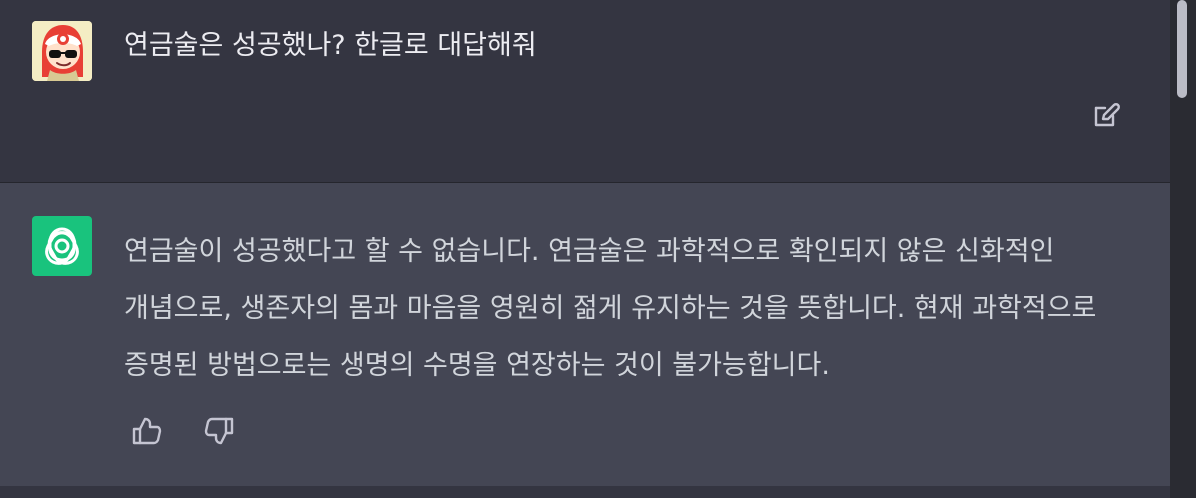 This screenshot has height=498, width=1196. I want to click on thumbs-up-icon, so click(147, 431).